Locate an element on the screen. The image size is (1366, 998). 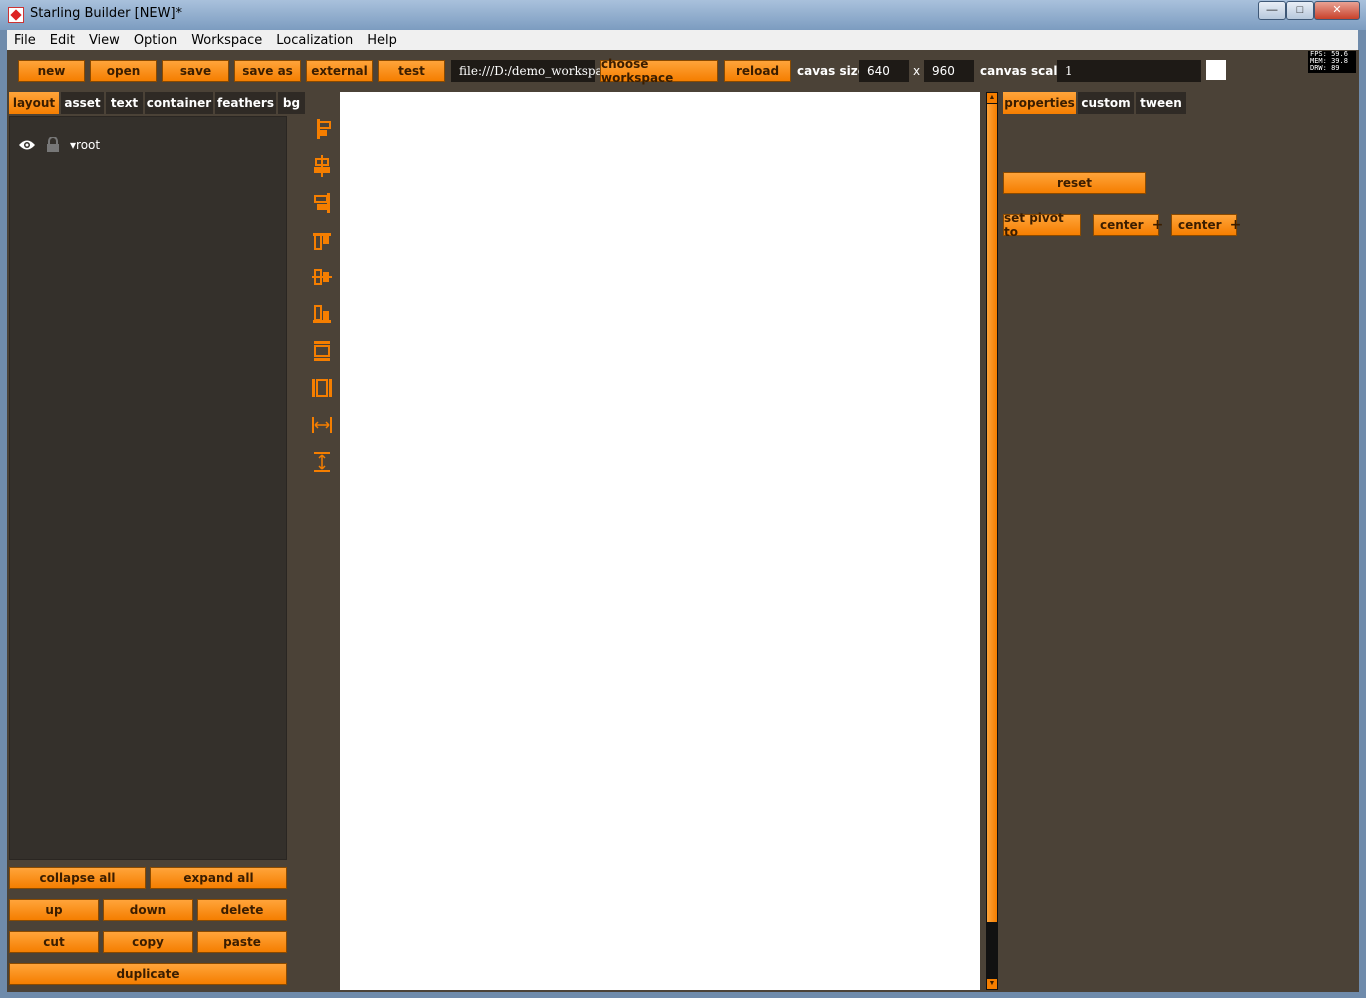
reset-button: reset is located at coordinates (1074, 183).